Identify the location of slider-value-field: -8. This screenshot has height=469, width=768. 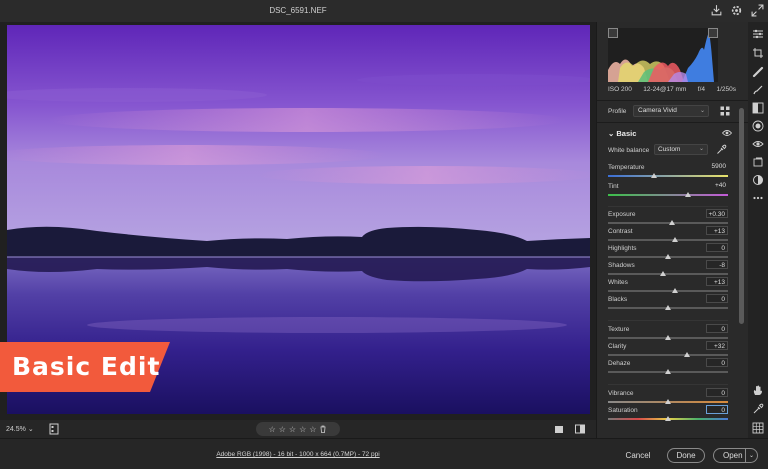
(717, 264).